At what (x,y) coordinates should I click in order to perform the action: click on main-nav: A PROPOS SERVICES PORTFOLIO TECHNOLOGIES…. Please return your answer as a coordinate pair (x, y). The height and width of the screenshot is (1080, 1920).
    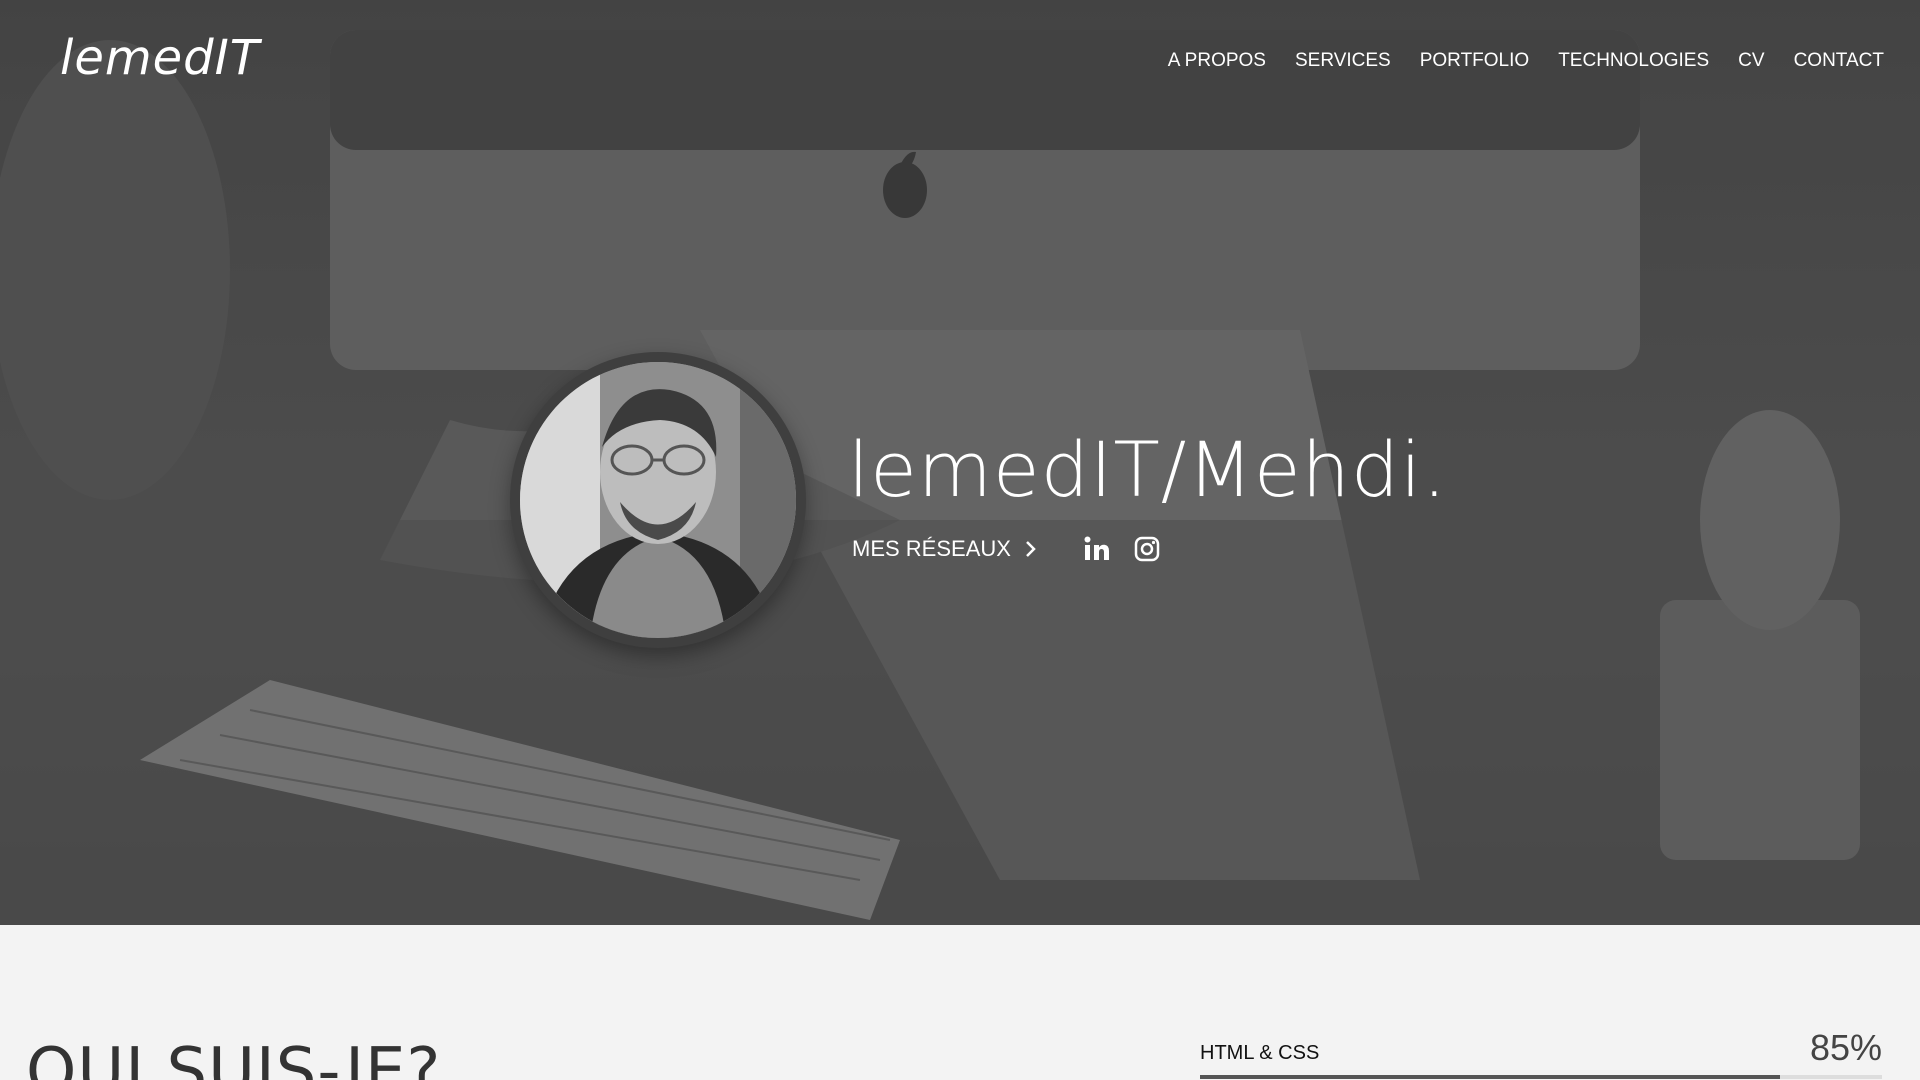
    Looking at the image, I should click on (1526, 61).